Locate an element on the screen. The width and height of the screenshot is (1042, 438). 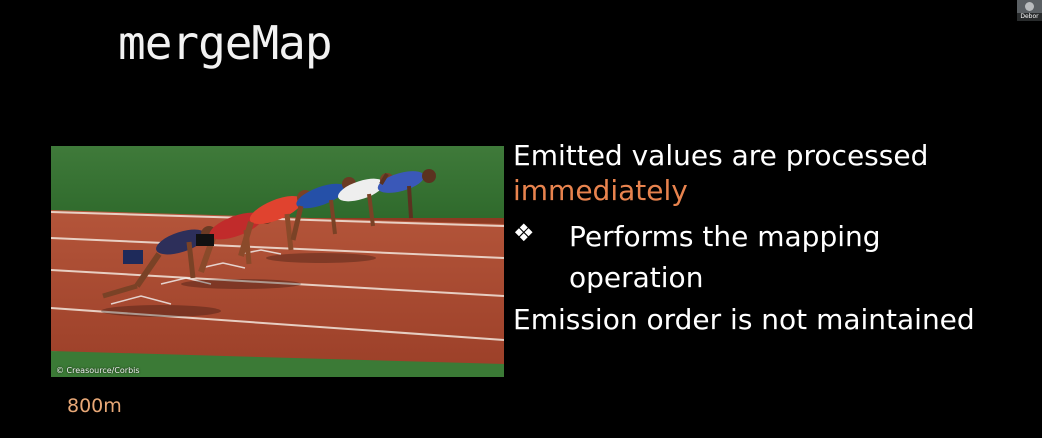
bullet-line-1: Emitted values are processed is located at coordinates (721, 155).